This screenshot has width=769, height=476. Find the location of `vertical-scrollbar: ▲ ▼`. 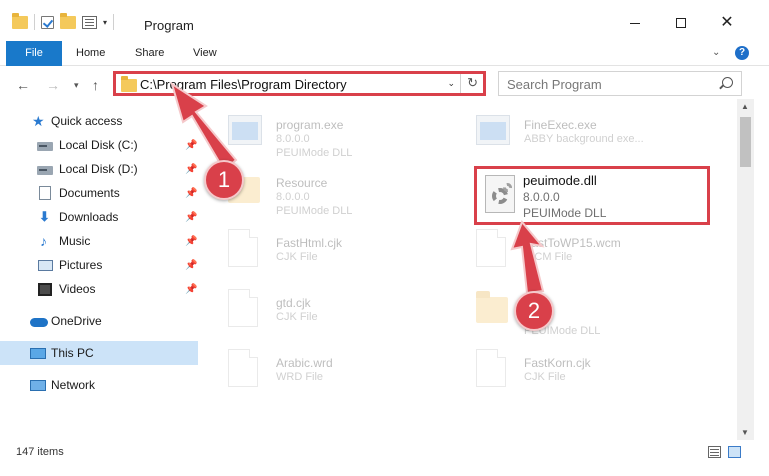

vertical-scrollbar: ▲ ▼ is located at coordinates (745, 269).